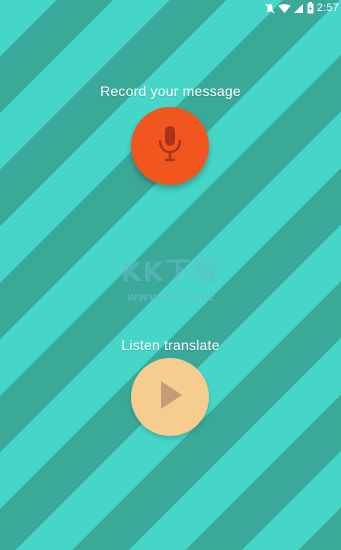 The height and width of the screenshot is (550, 341). I want to click on record-button, so click(170, 146).